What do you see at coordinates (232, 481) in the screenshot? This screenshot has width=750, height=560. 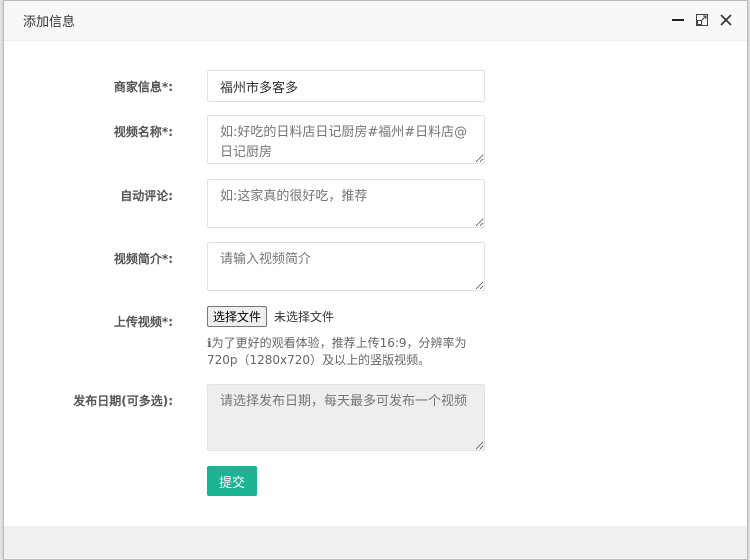 I see `submit-button: 提交` at bounding box center [232, 481].